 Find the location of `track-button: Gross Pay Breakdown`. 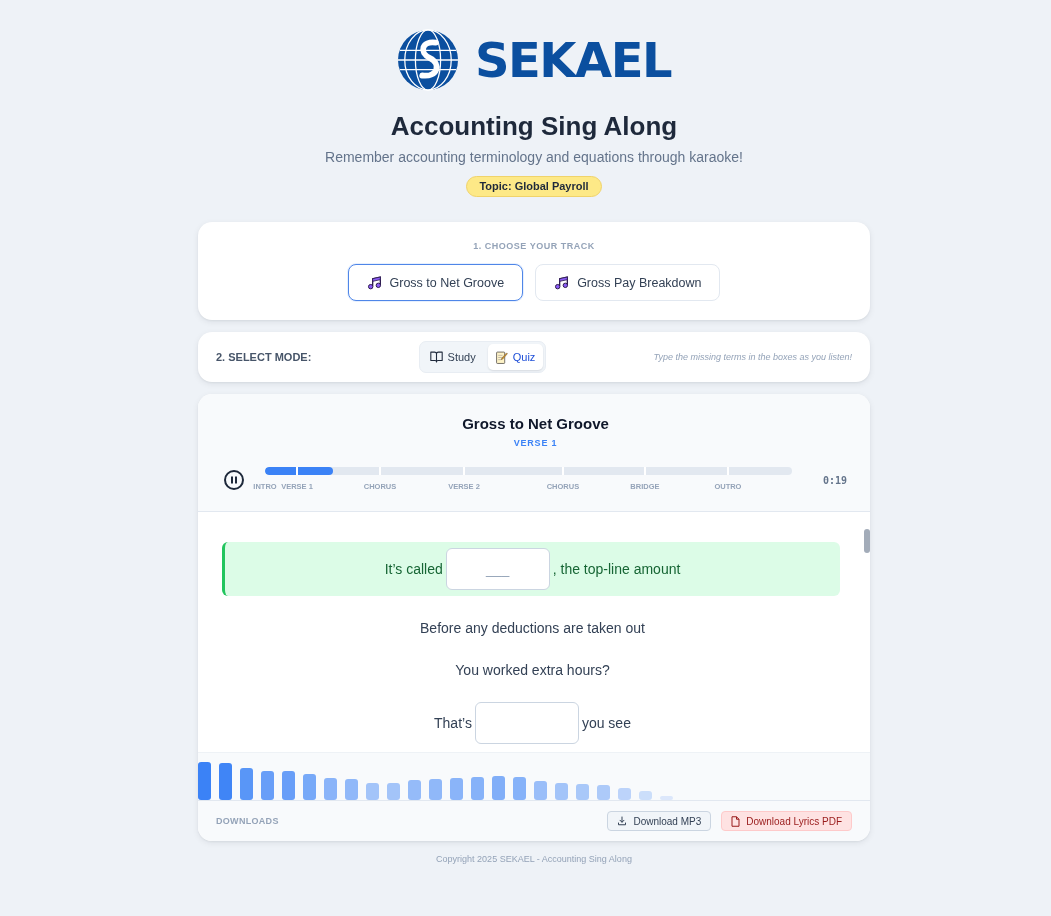

track-button: Gross Pay Breakdown is located at coordinates (628, 282).